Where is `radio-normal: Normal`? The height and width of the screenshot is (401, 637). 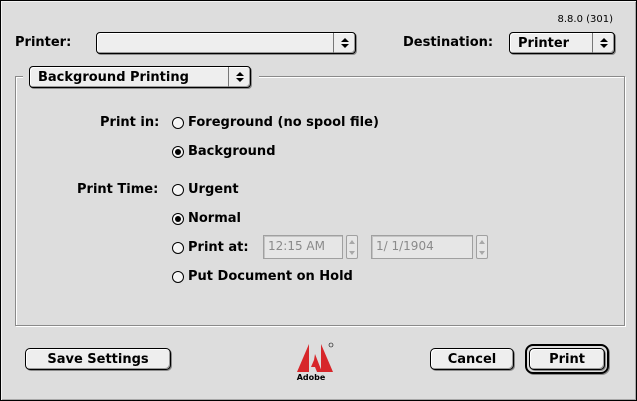 radio-normal: Normal is located at coordinates (206, 218).